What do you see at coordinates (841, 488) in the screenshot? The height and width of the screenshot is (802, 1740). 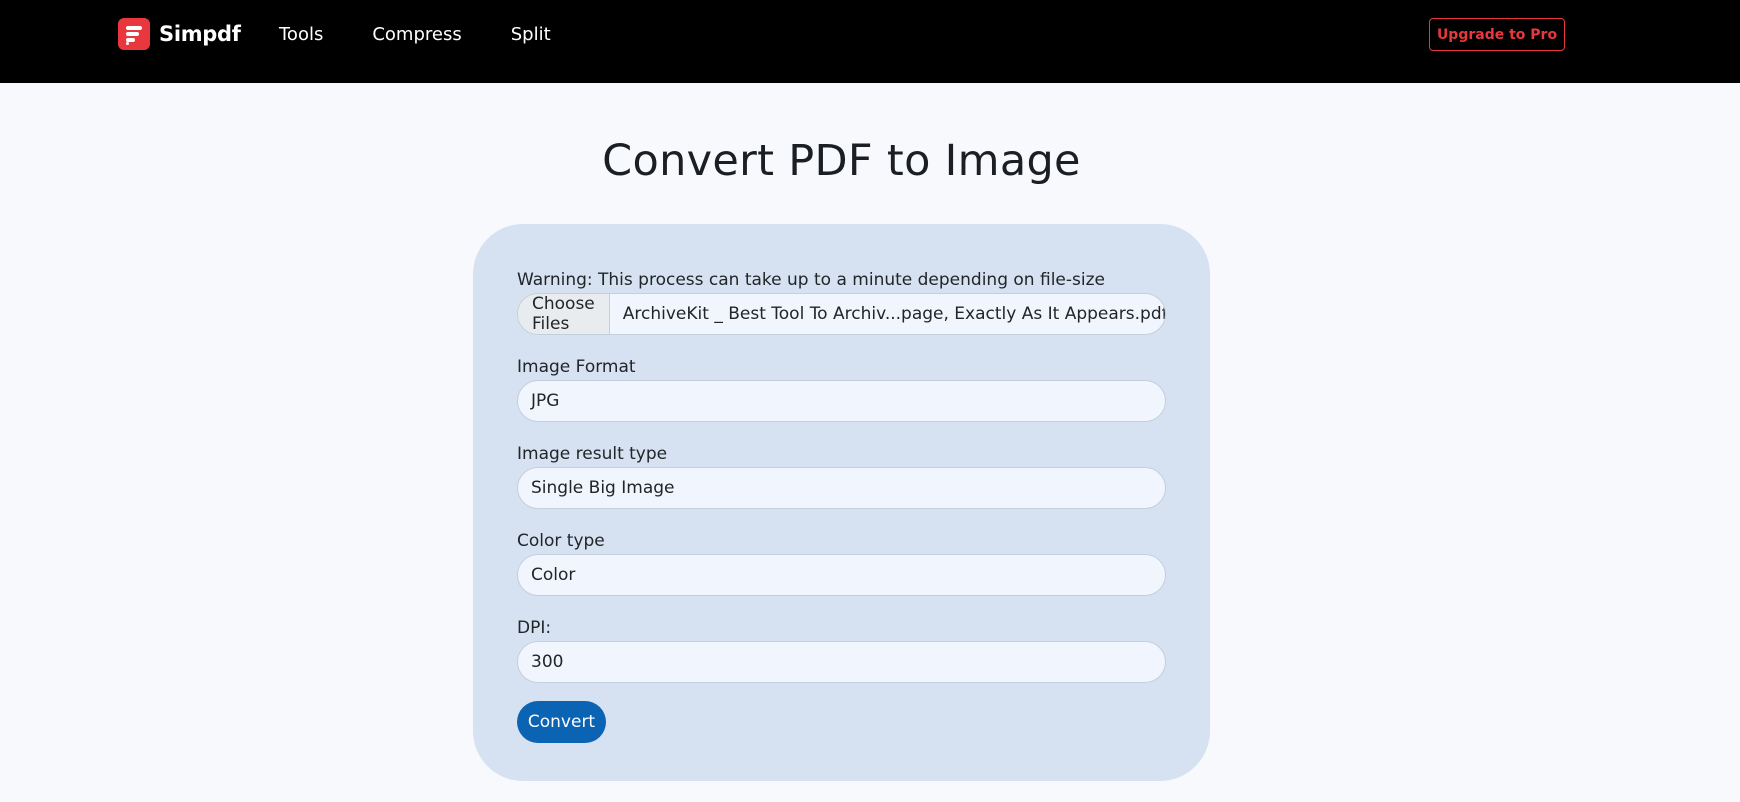 I see `image-result-type-select: Single Big Image` at bounding box center [841, 488].